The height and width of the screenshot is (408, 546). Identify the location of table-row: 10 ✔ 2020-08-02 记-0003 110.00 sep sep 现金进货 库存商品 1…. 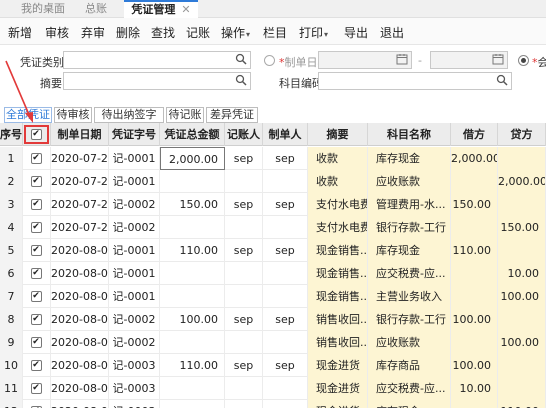
(273, 365).